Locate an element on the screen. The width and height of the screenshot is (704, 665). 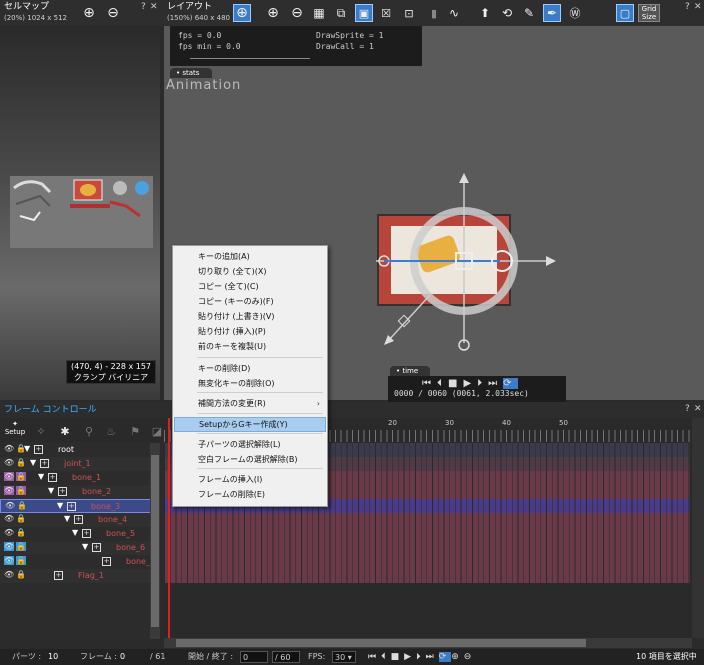
context-menu-item: 貼り付け (挿入)(P) is located at coordinates (250, 331).